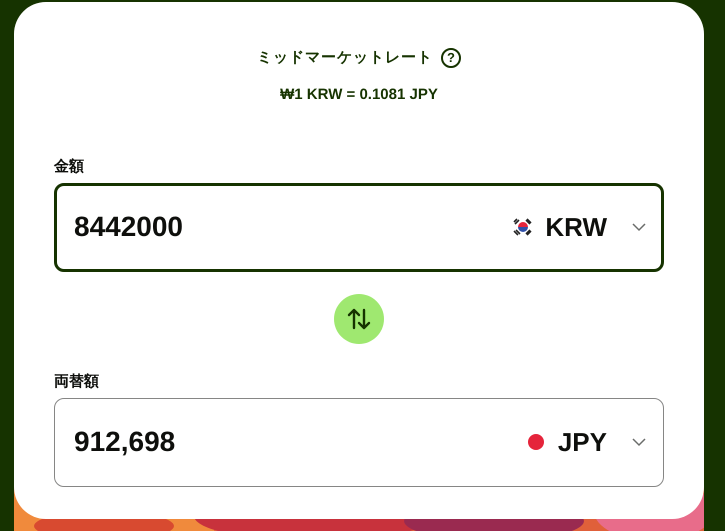  I want to click on amount-field: 912,698 JPY, so click(359, 442).